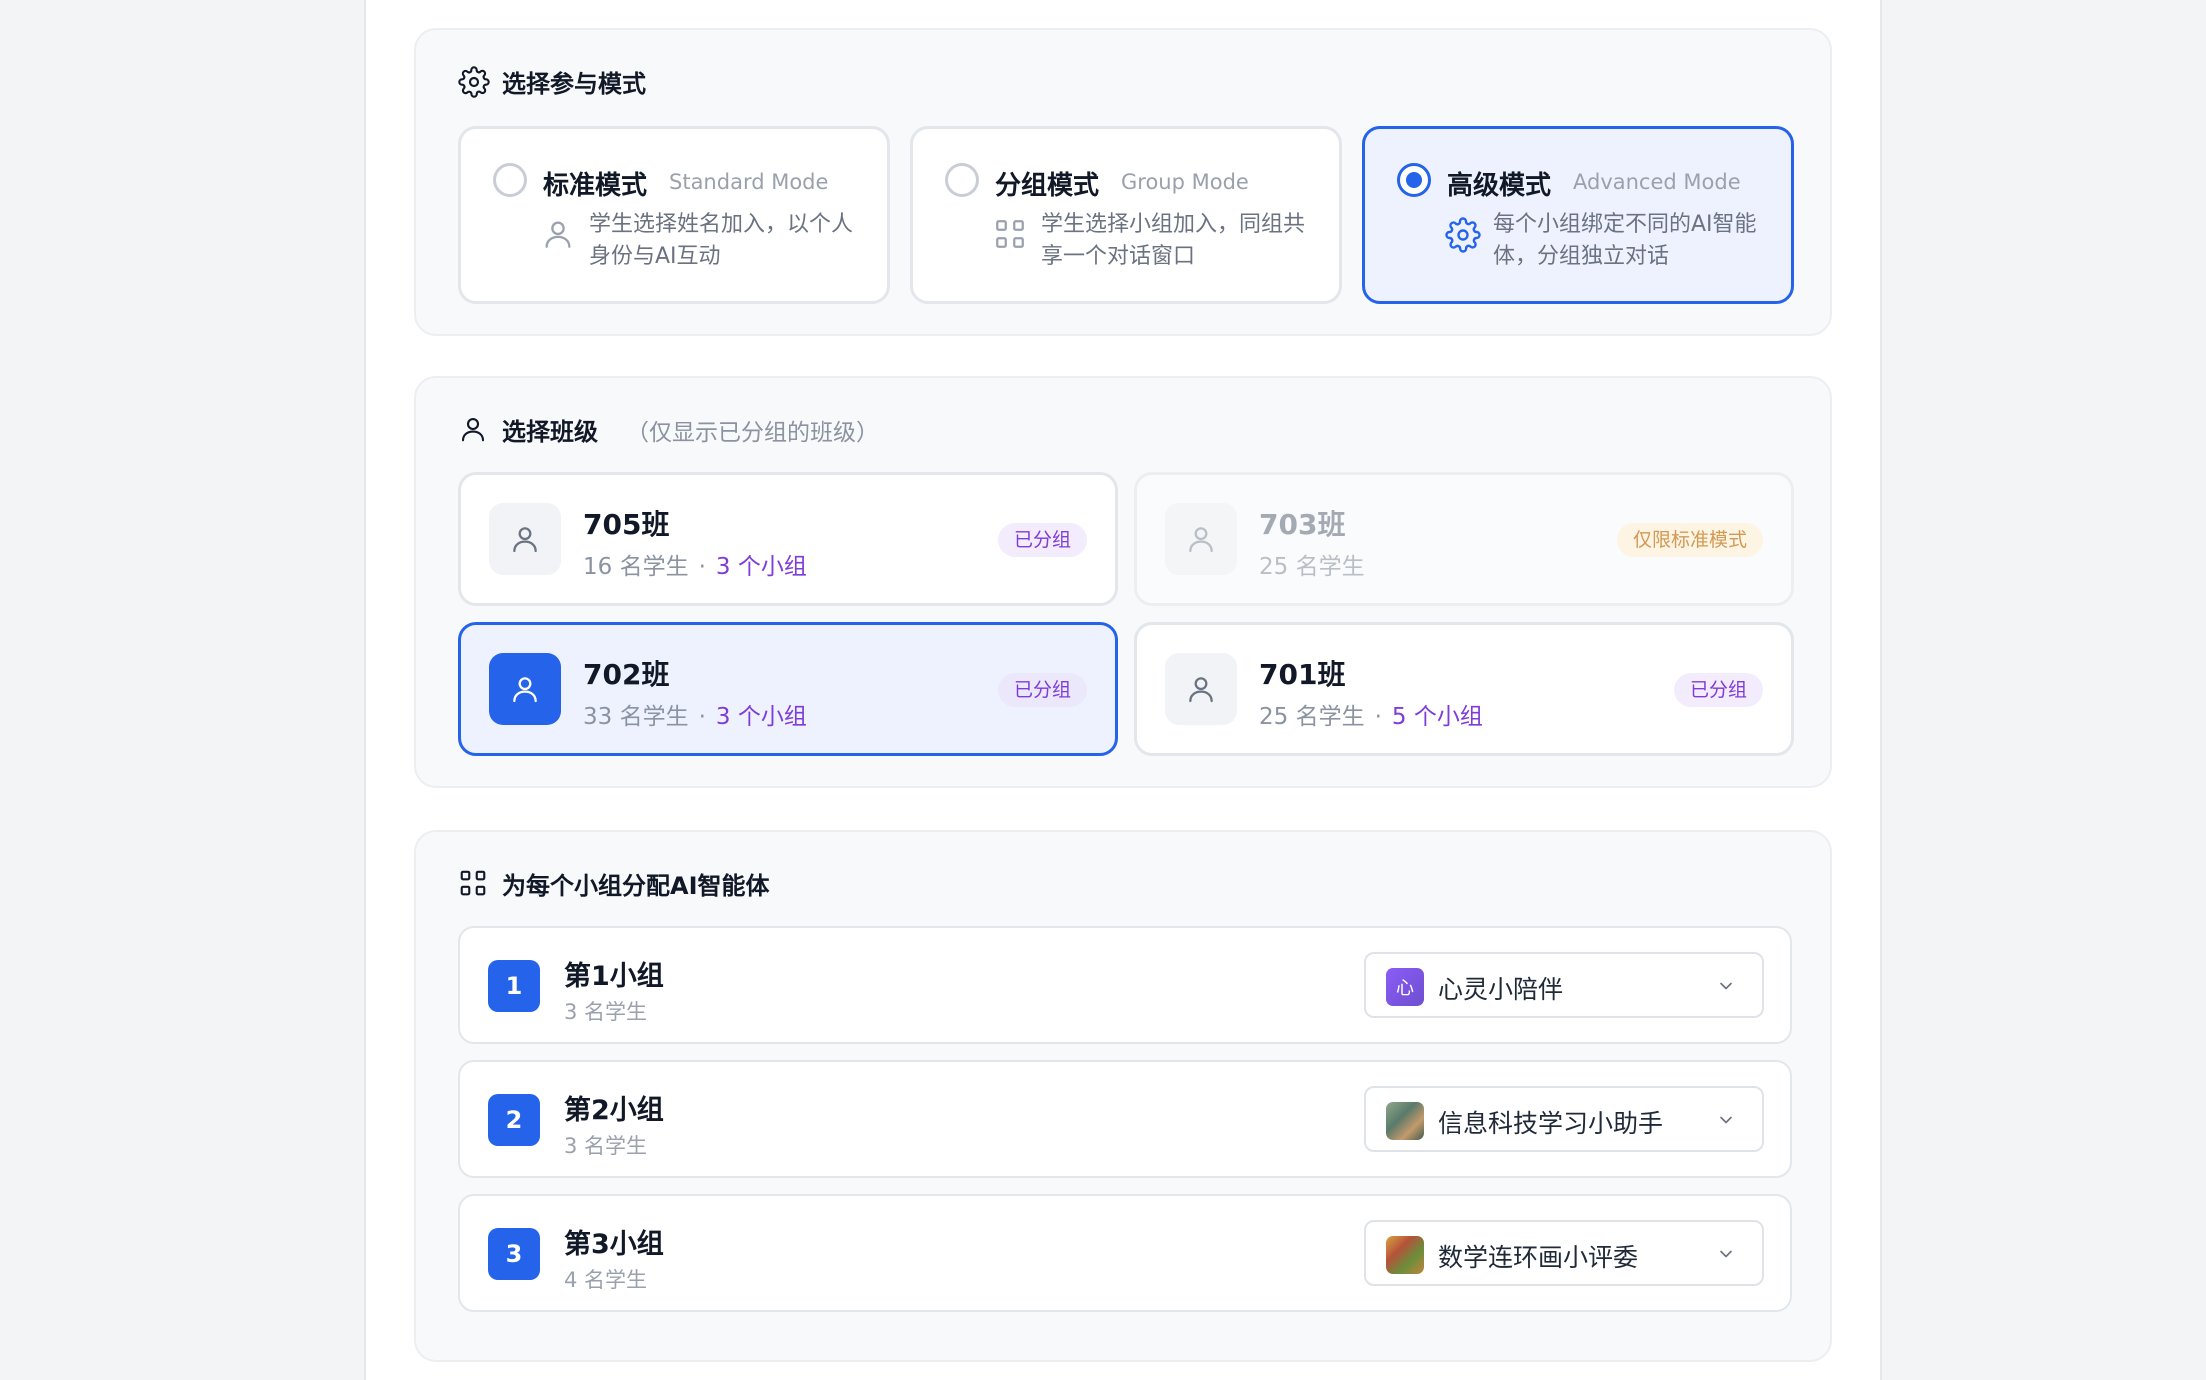 This screenshot has height=1380, width=2206. I want to click on group-name: 第1小组, so click(614, 976).